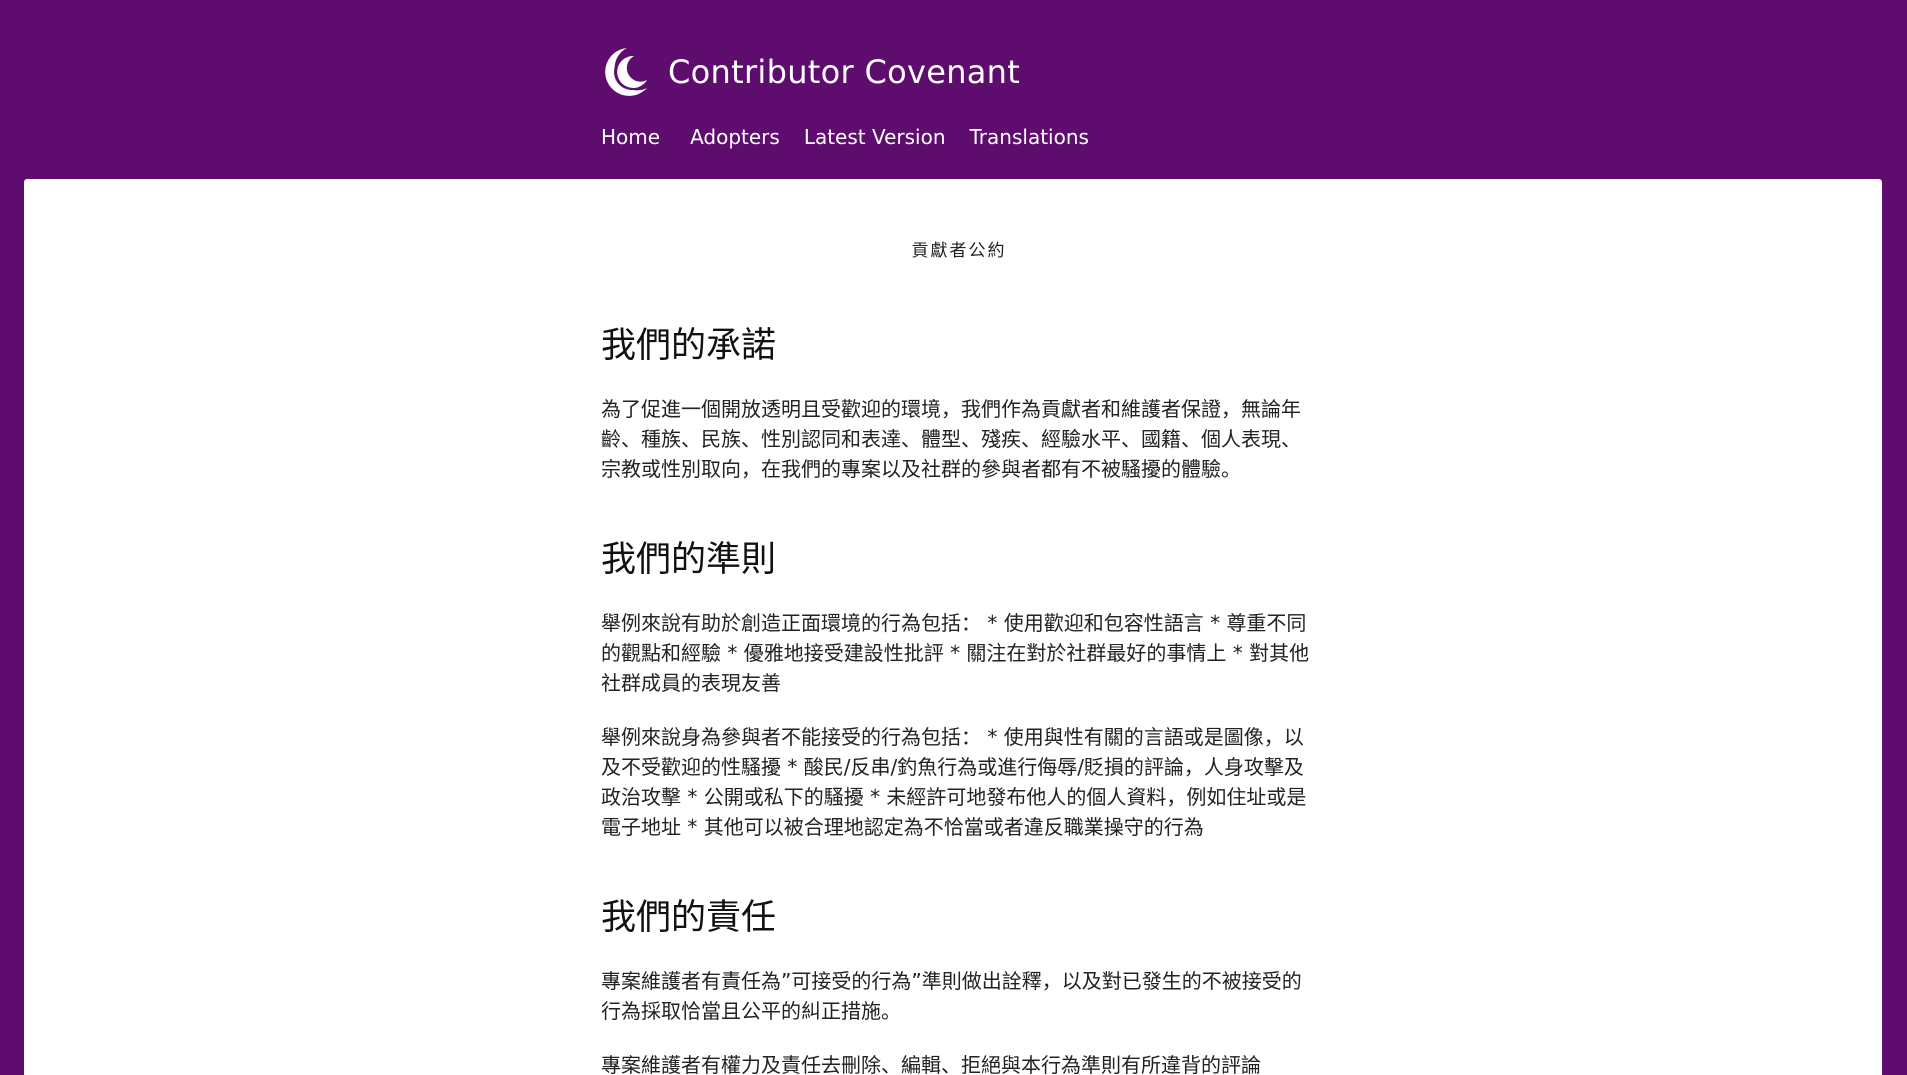 The width and height of the screenshot is (1907, 1075). What do you see at coordinates (959, 251) in the screenshot?
I see `document-title: 貢獻者公約` at bounding box center [959, 251].